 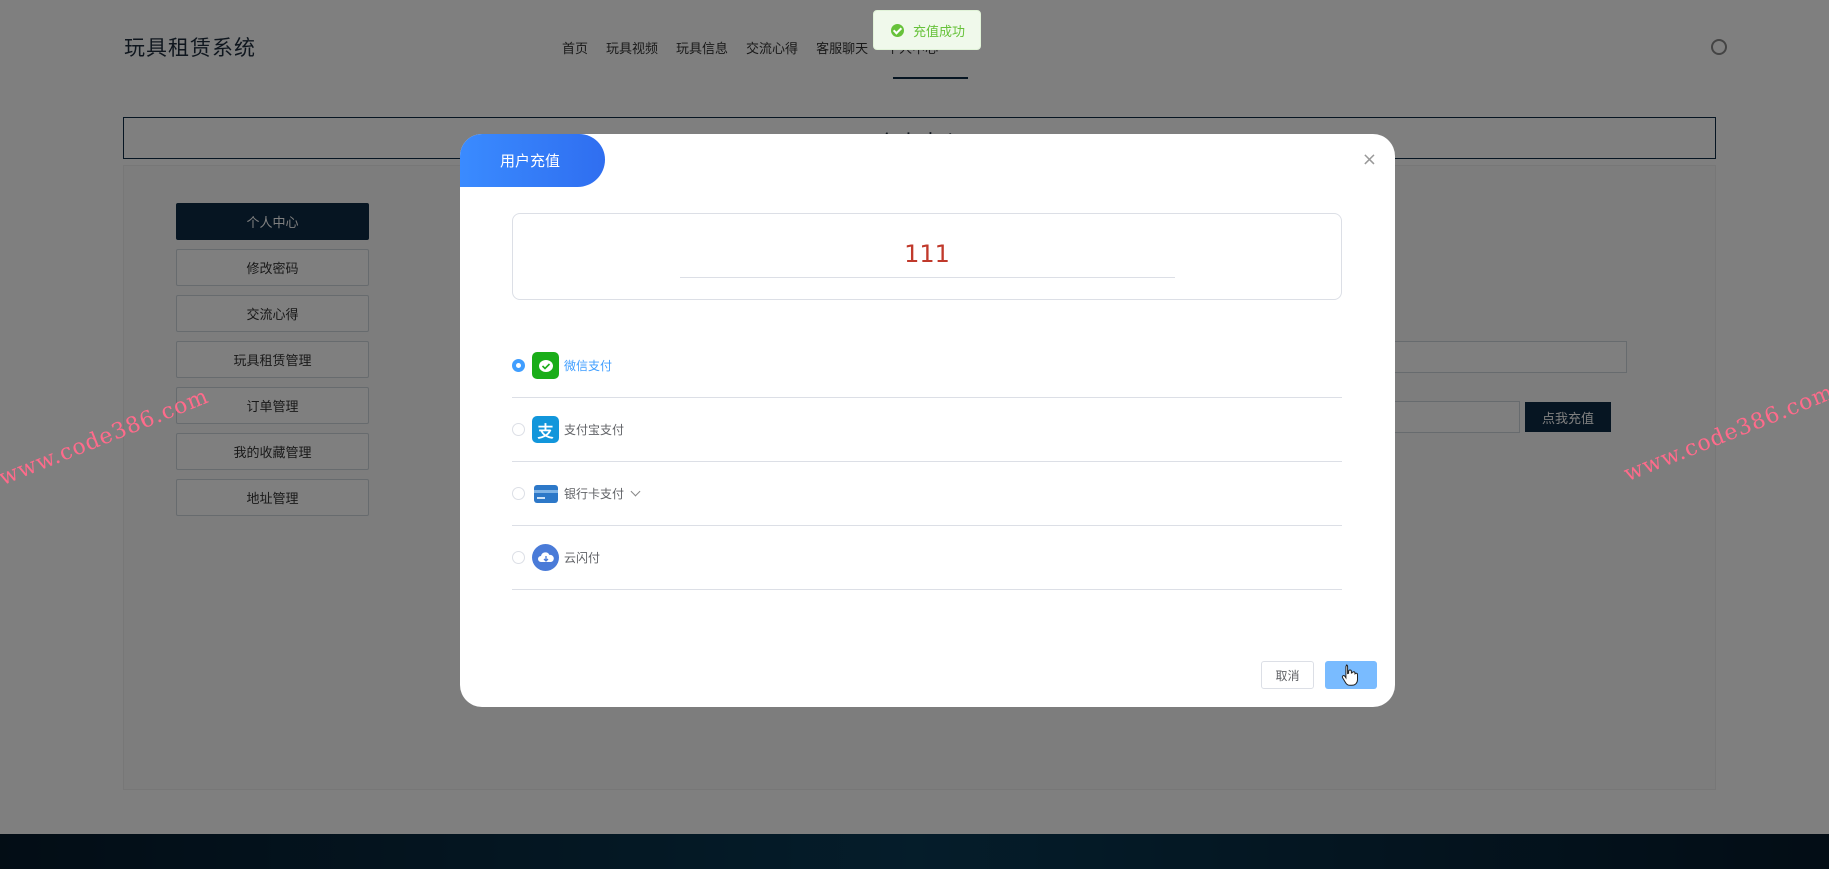 I want to click on wechat-icon, so click(x=545, y=365).